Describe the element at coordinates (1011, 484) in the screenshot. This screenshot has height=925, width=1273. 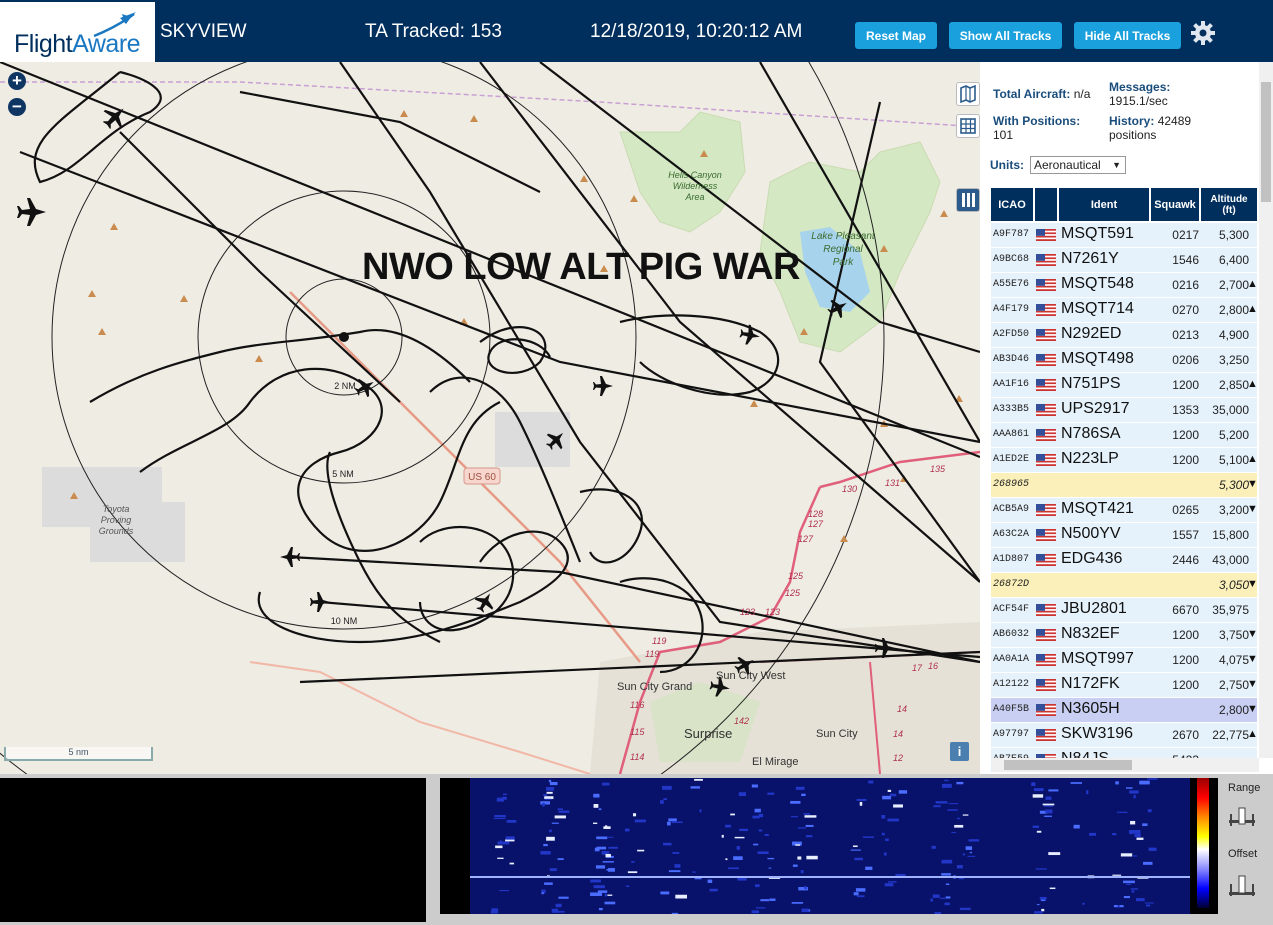
I see `icao-cell: 268965` at that location.